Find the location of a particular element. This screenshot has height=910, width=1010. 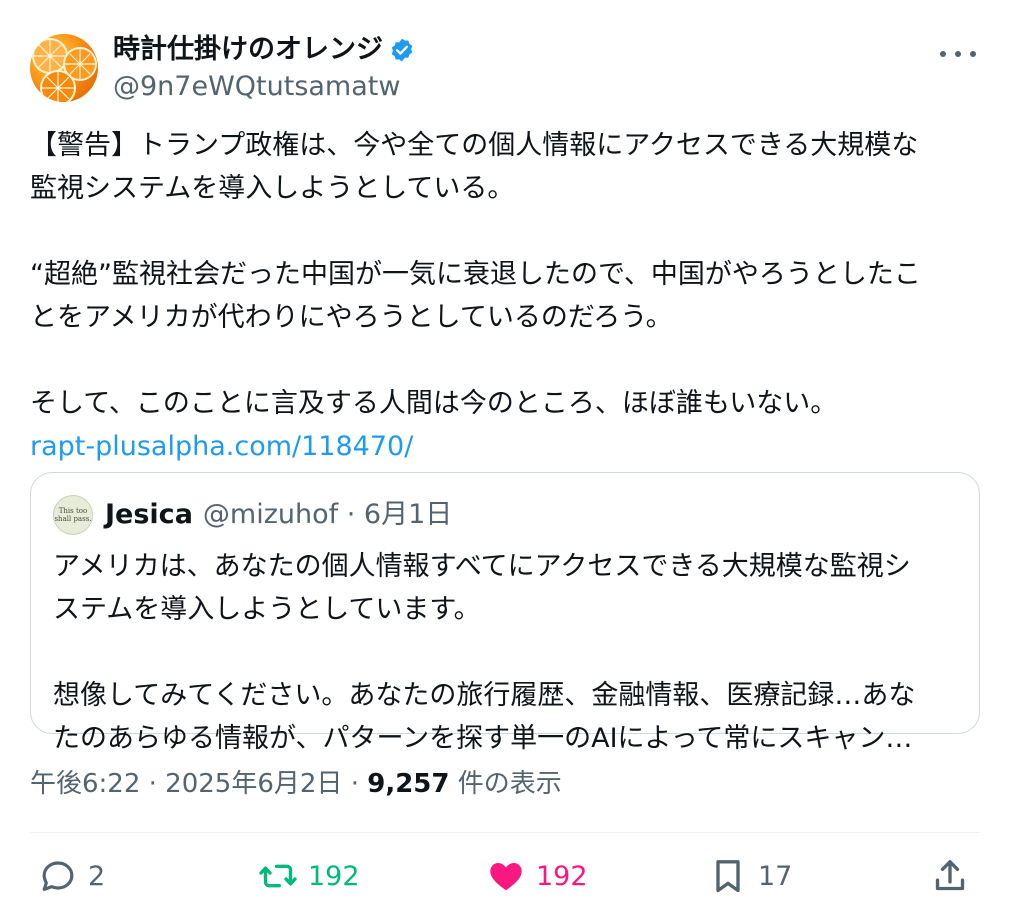

reply-button: 2 is located at coordinates (71, 876).